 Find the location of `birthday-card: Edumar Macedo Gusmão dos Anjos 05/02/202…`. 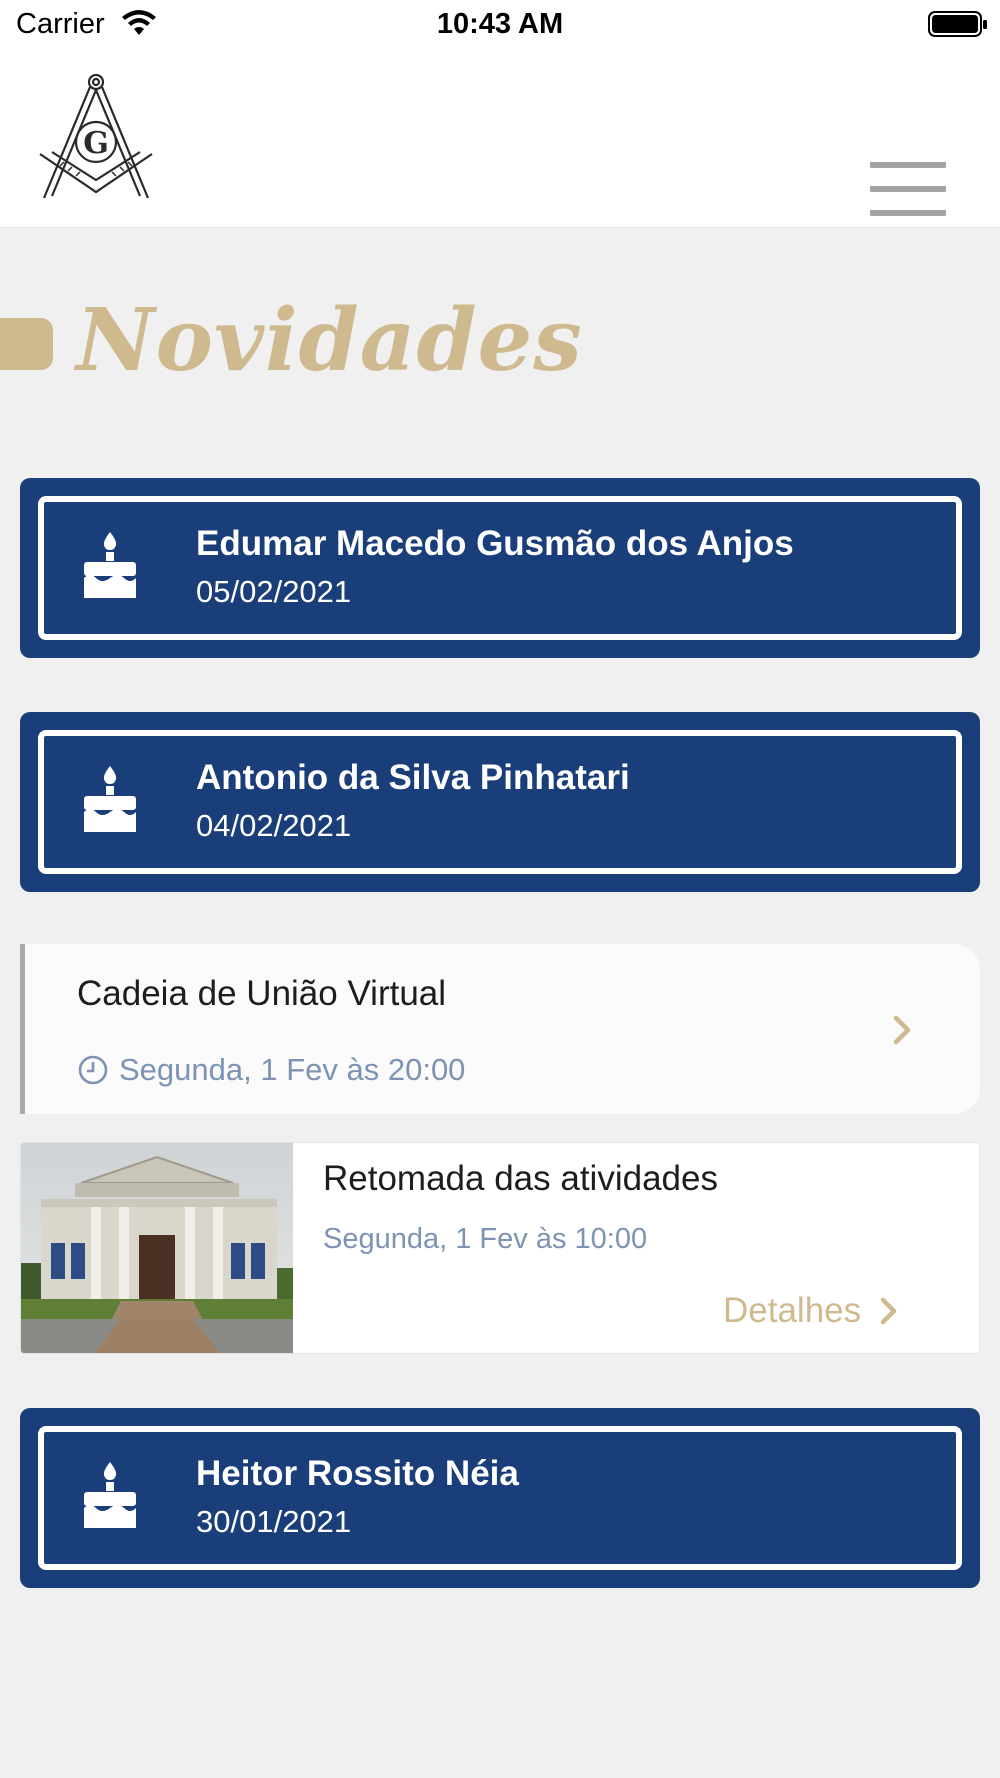

birthday-card: Edumar Macedo Gusmão dos Anjos 05/02/202… is located at coordinates (500, 568).